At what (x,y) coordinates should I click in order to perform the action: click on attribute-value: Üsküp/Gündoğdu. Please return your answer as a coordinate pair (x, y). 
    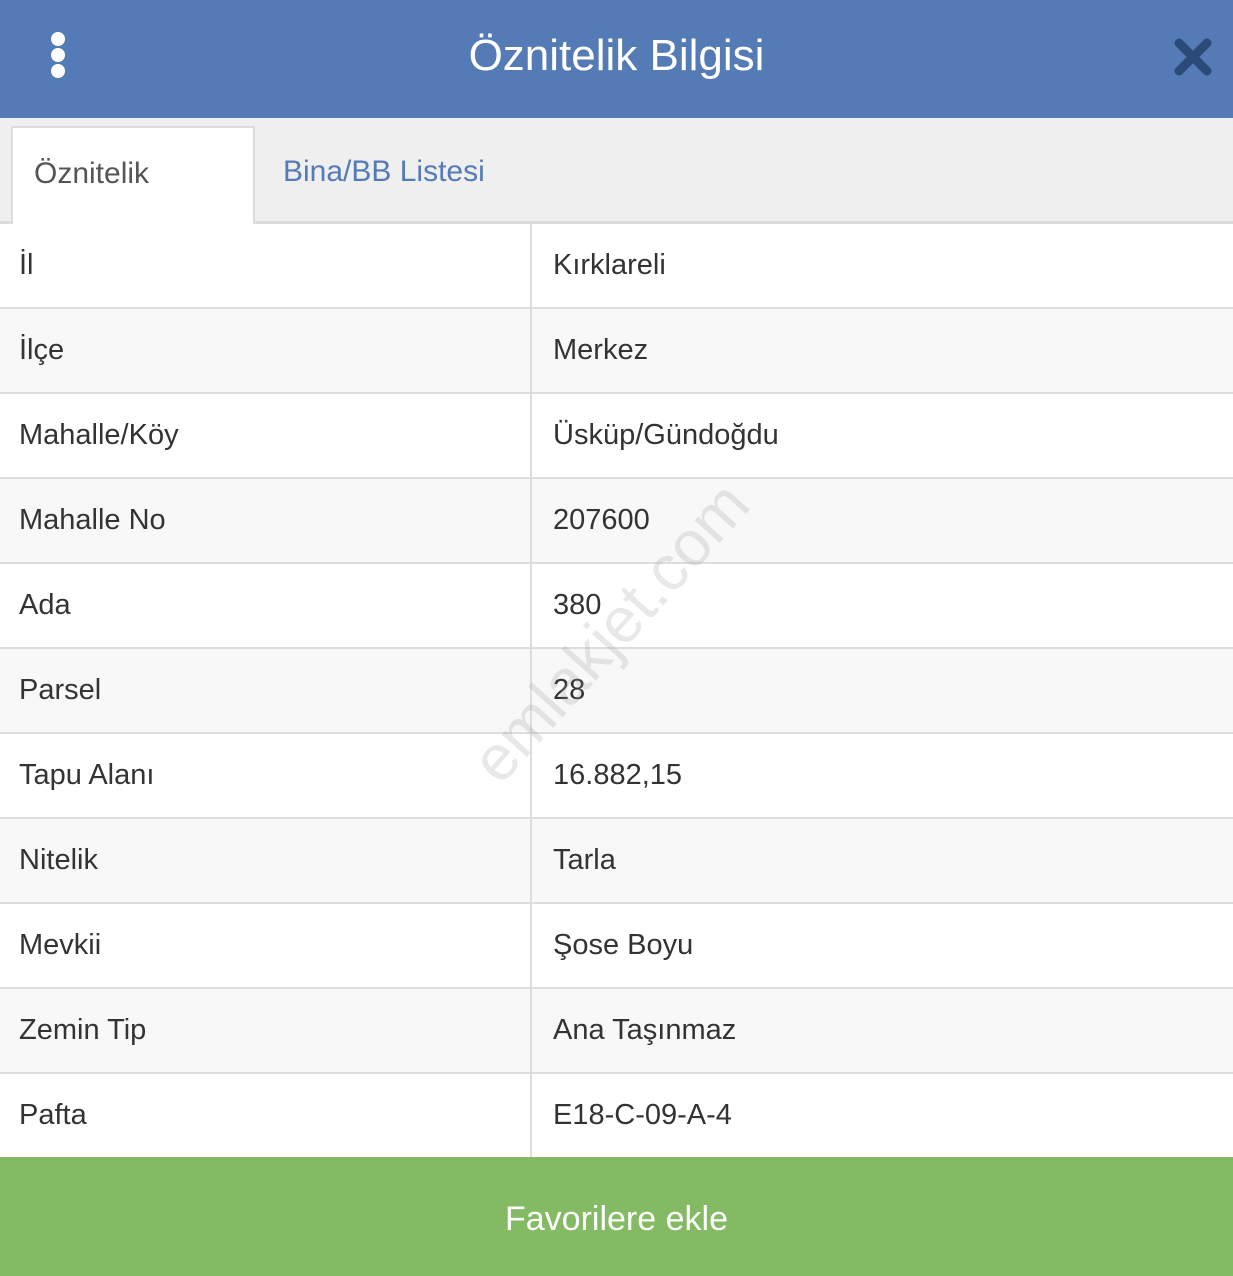
    Looking at the image, I should click on (666, 435).